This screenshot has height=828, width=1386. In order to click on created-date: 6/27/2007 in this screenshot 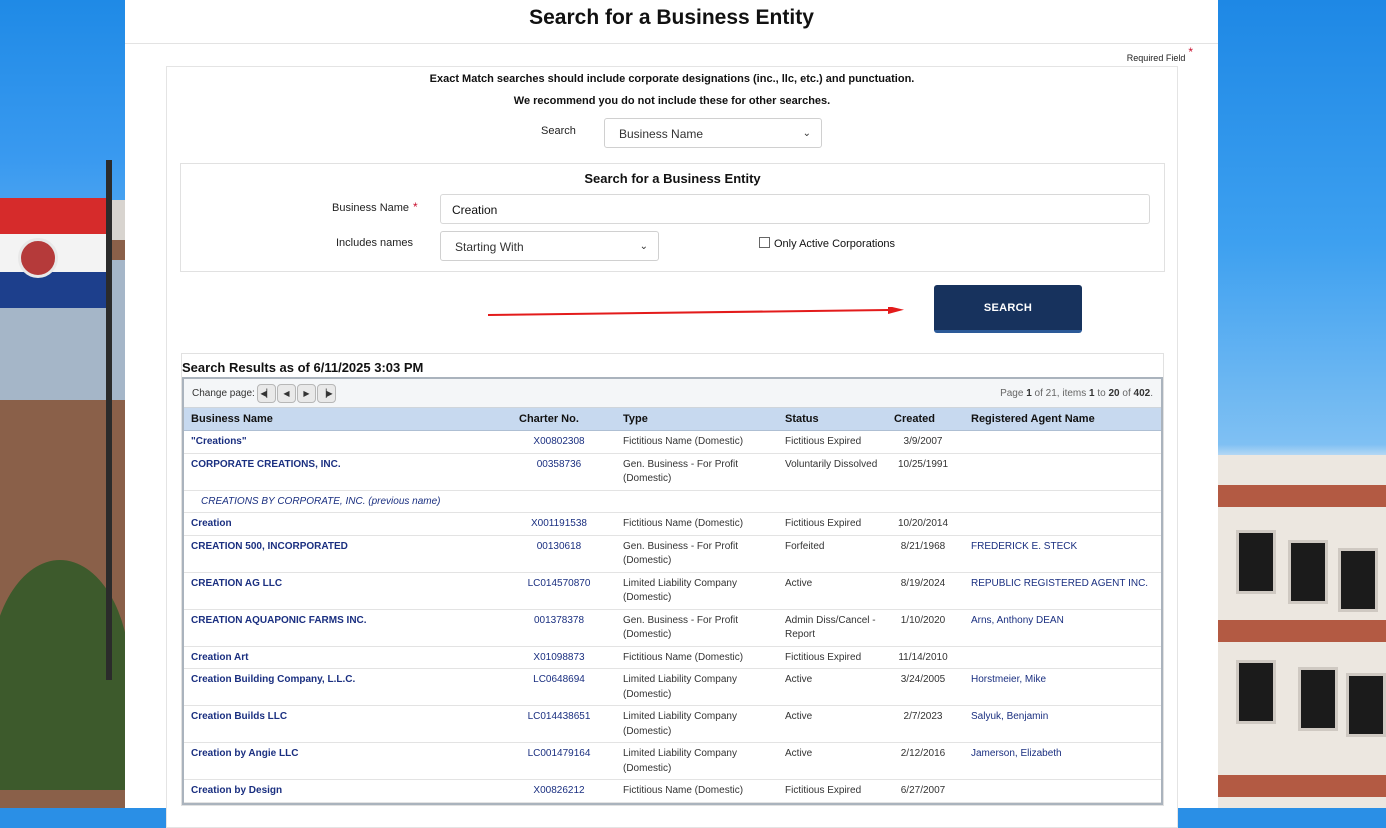, I will do `click(923, 791)`.